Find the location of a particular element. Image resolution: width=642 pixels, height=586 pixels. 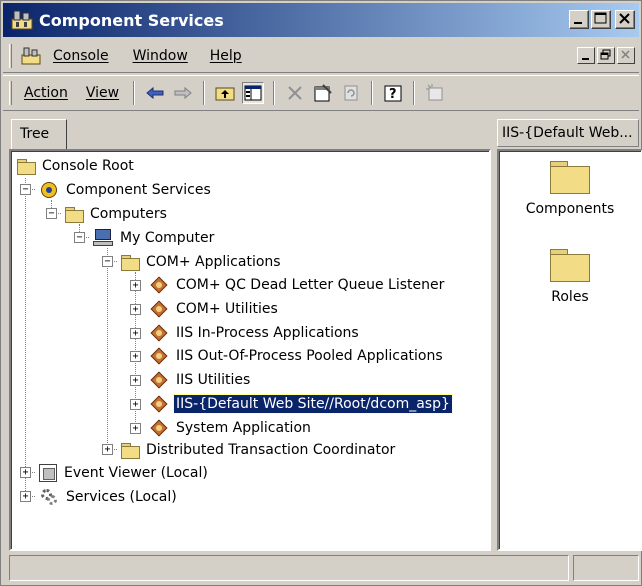

tree-node-computers: Computers is located at coordinates (117, 214).